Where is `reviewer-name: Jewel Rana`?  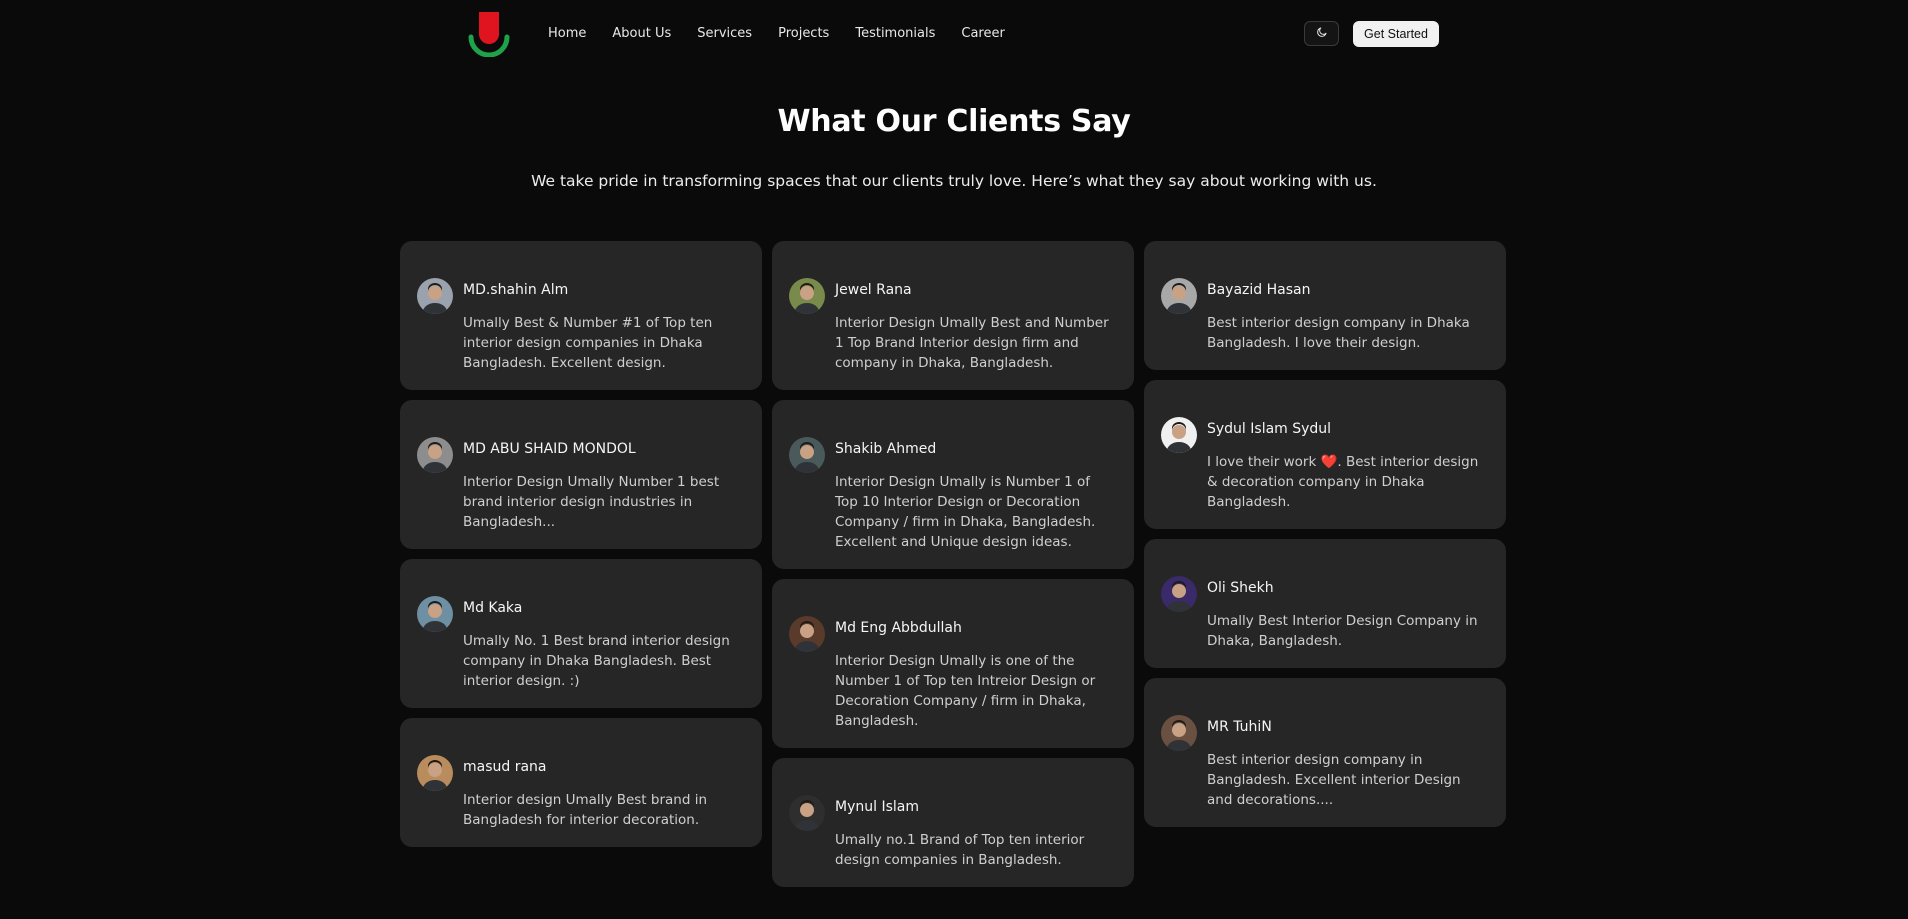
reviewer-name: Jewel Rana is located at coordinates (873, 290).